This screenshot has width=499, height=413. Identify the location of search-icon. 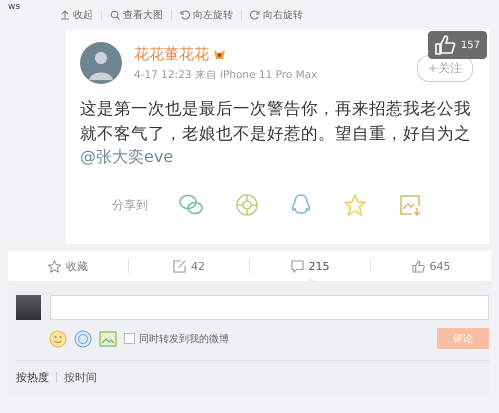
(115, 15).